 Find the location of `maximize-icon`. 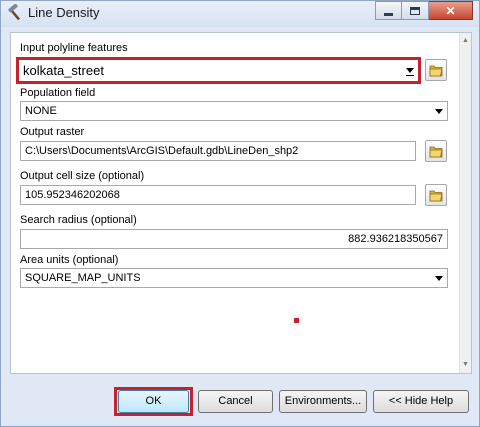

maximize-icon is located at coordinates (415, 10).